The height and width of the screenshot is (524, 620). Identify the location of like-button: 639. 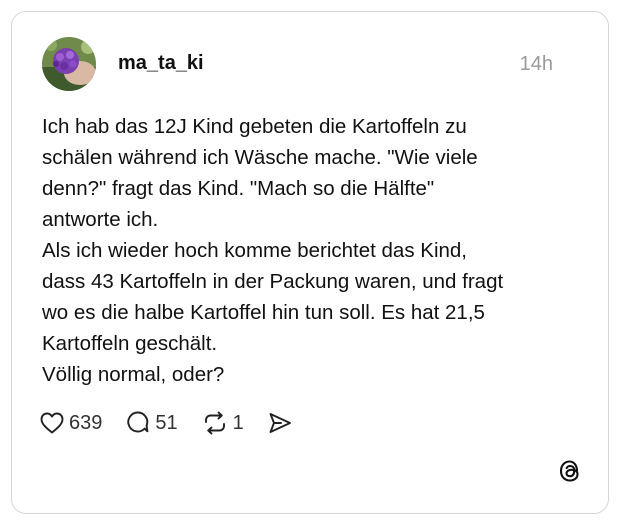
(71, 423).